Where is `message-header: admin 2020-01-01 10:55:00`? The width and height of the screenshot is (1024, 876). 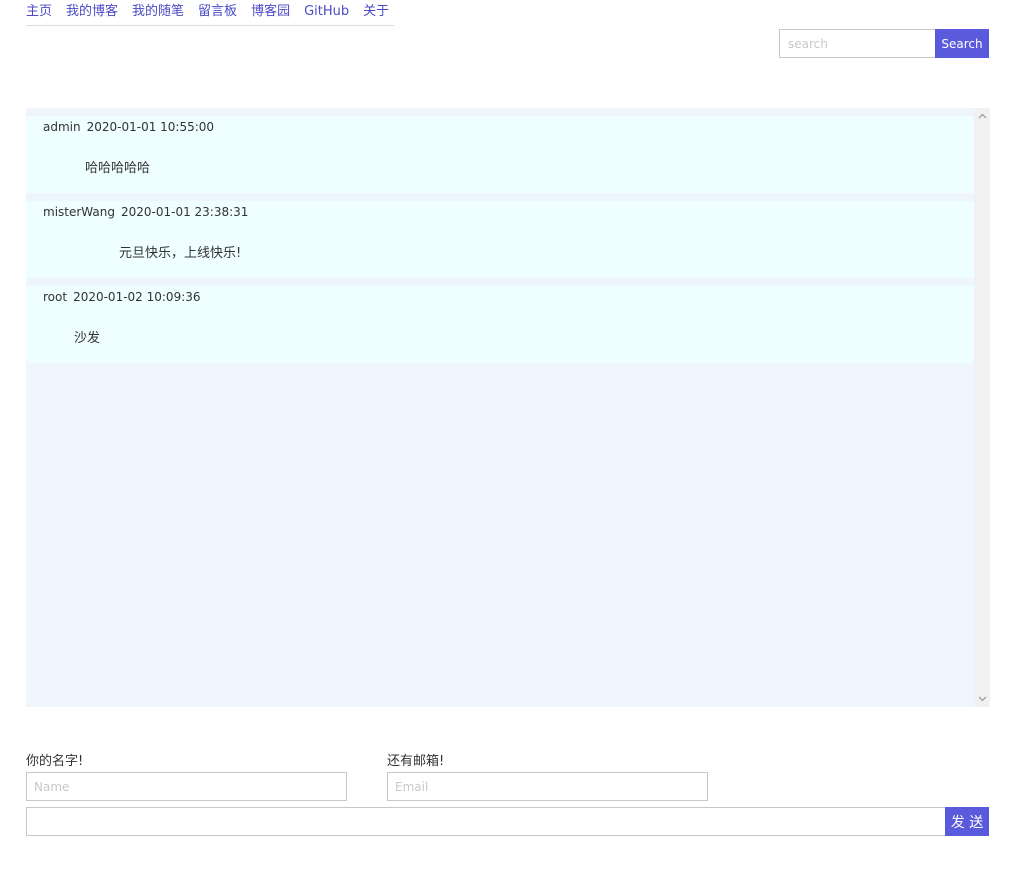 message-header: admin 2020-01-01 10:55:00 is located at coordinates (128, 127).